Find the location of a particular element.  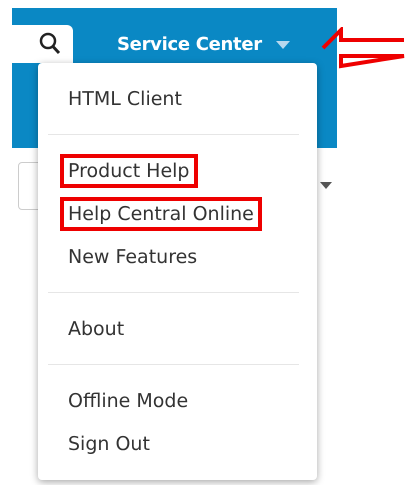

menu-item: Sign Out is located at coordinates (109, 443).